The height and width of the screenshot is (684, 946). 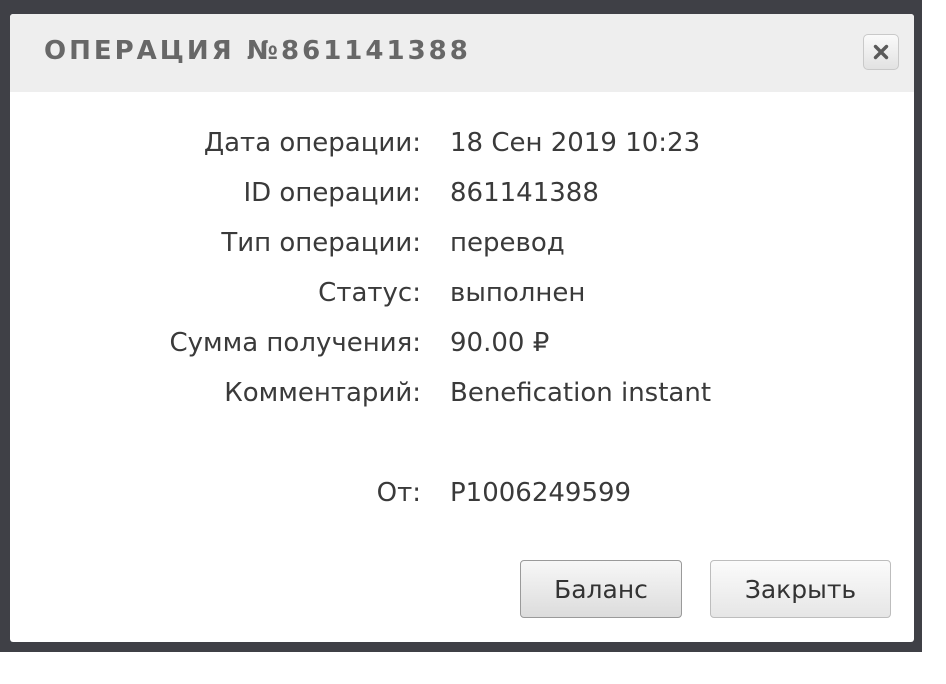 I want to click on detail-row-from: От: P1006249599, so click(x=462, y=498).